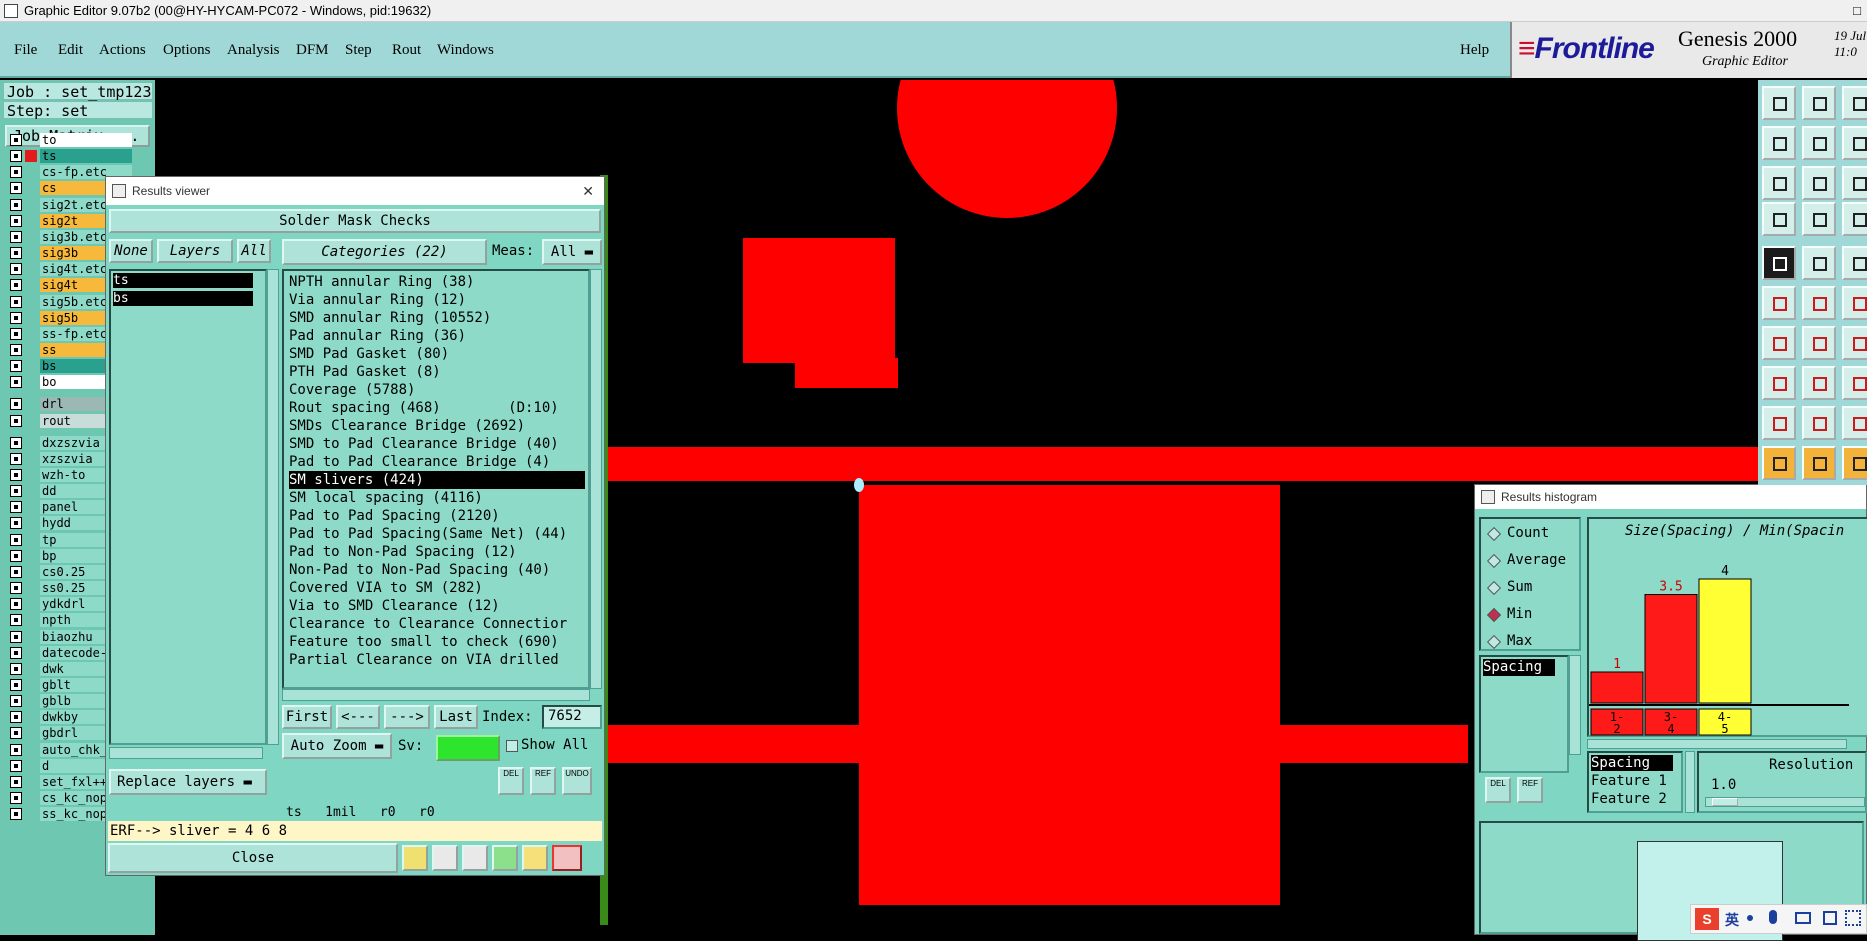 The image size is (1867, 941). Describe the element at coordinates (403, 552) in the screenshot. I see `category-item: Pad to Non-Pad Spacing (12)` at that location.